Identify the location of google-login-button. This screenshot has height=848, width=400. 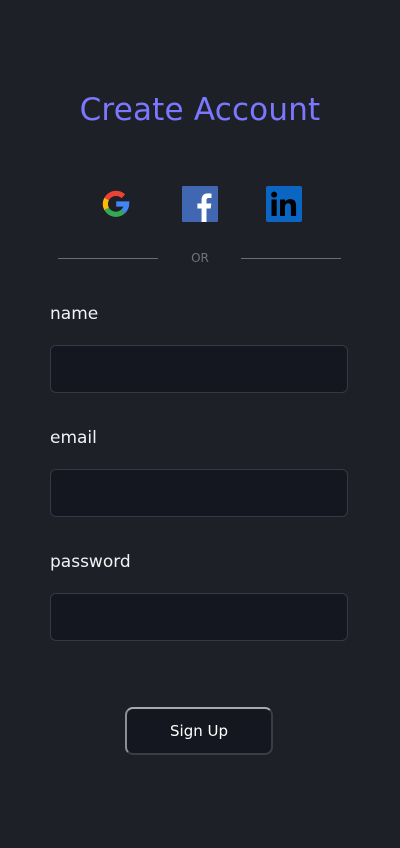
(116, 204).